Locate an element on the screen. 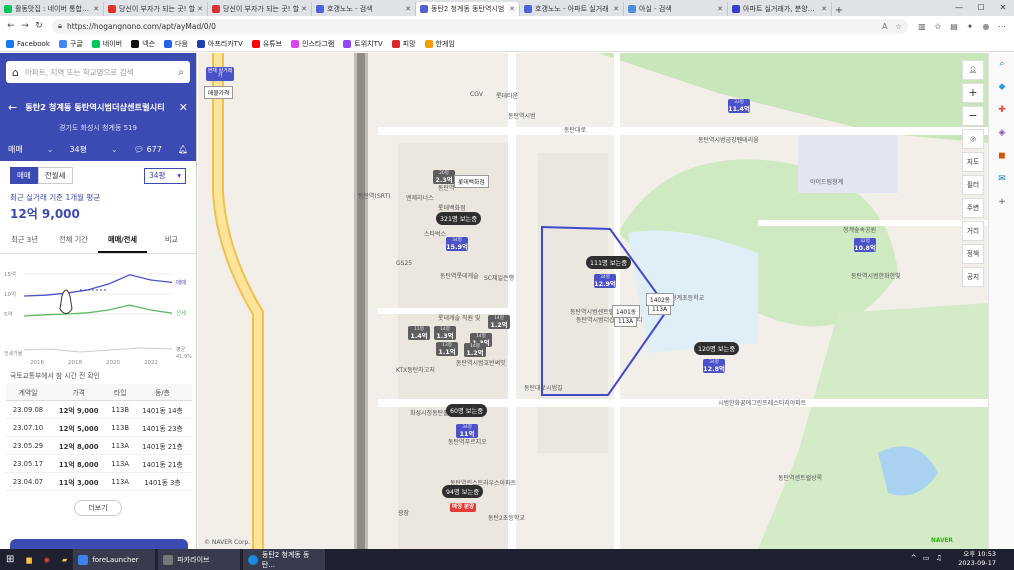 This screenshot has height=570, width=1014. price-marker: 34평 15.9억 is located at coordinates (457, 244).